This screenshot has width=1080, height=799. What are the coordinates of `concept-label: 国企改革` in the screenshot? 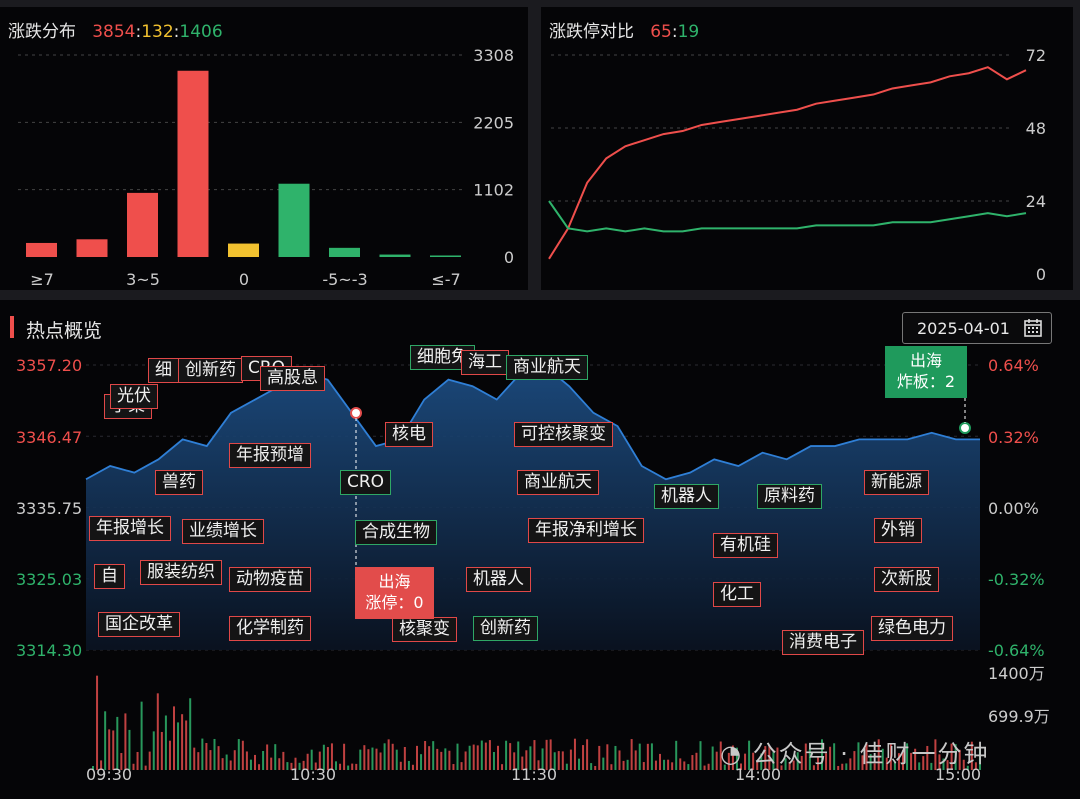 It's located at (139, 624).